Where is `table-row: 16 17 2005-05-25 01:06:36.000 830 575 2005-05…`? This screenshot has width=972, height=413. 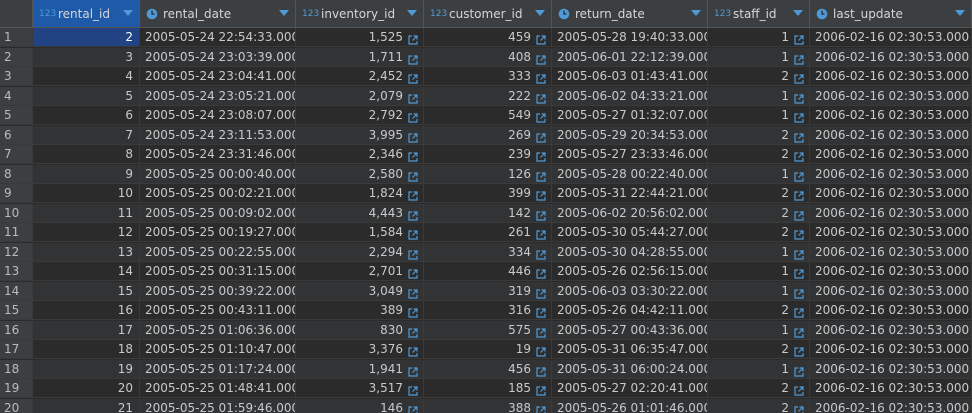 table-row: 16 17 2005-05-25 01:06:36.000 830 575 2005-05… is located at coordinates (486, 330).